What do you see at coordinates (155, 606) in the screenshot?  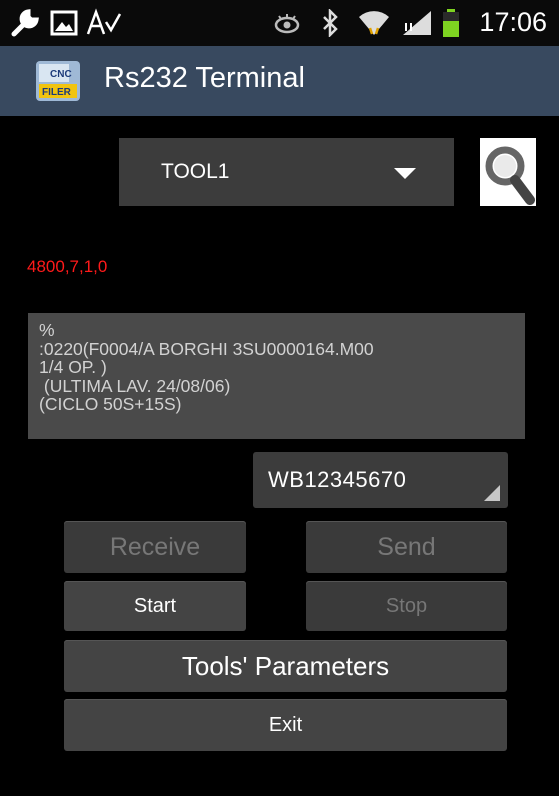 I see `start-button: Start` at bounding box center [155, 606].